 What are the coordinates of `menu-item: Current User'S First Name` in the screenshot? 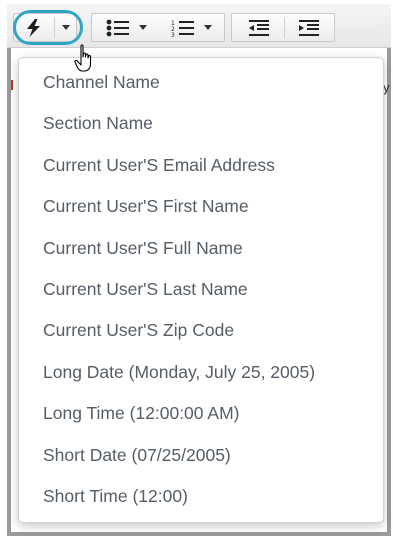 It's located at (201, 206).